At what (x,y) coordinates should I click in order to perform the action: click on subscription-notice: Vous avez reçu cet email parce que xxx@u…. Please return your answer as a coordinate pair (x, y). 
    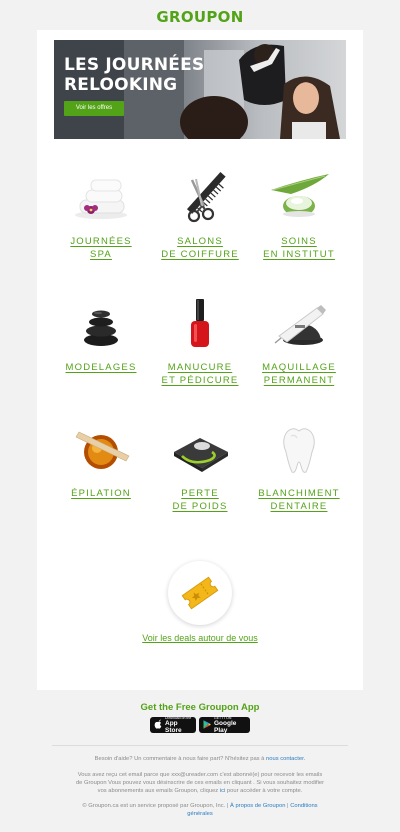
    Looking at the image, I should click on (200, 783).